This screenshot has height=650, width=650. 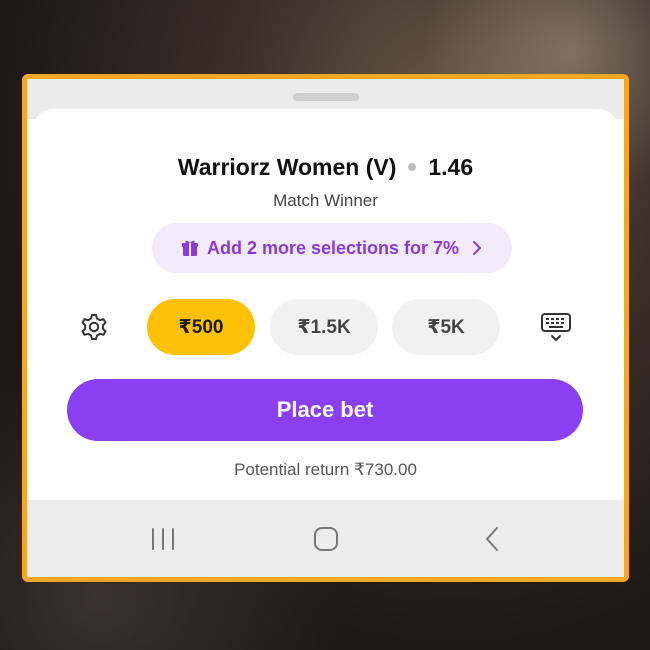 What do you see at coordinates (492, 539) in the screenshot?
I see `back-icon` at bounding box center [492, 539].